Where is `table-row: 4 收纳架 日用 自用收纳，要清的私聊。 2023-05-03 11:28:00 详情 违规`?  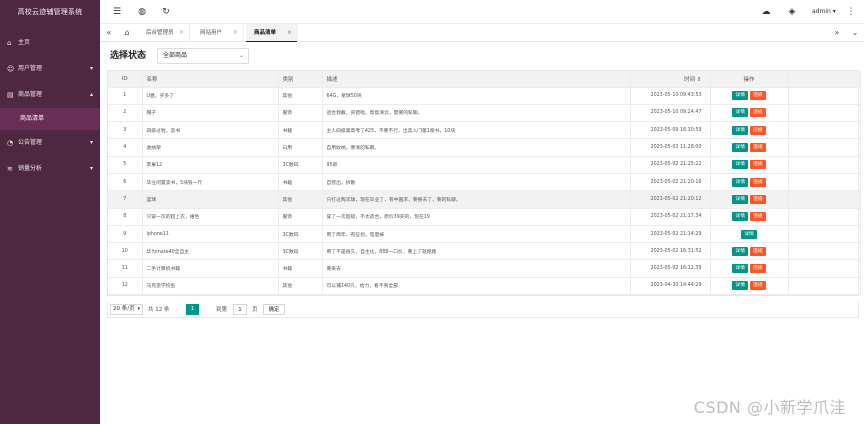
table-row: 4 收纳架 日用 自用收纳，要清的私聊。 2023-05-03 11:28:00 详情 违规 is located at coordinates (484, 147).